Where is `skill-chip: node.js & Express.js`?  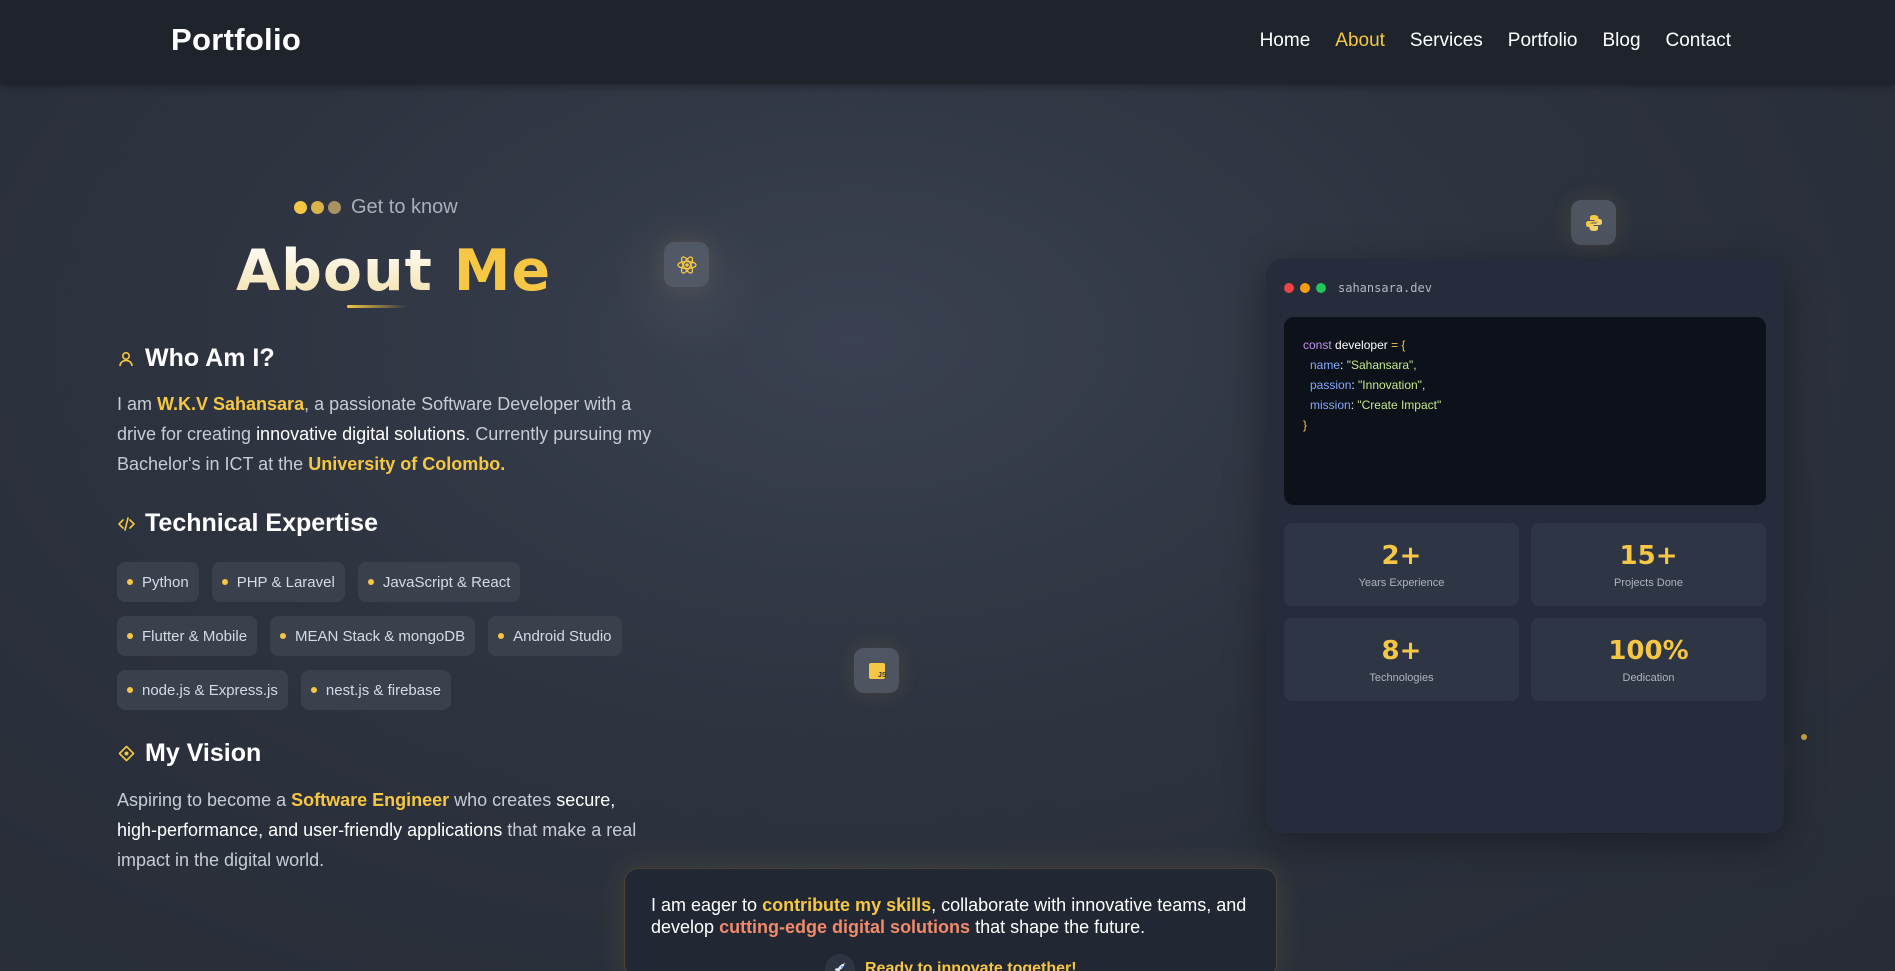
skill-chip: node.js & Express.js is located at coordinates (202, 690).